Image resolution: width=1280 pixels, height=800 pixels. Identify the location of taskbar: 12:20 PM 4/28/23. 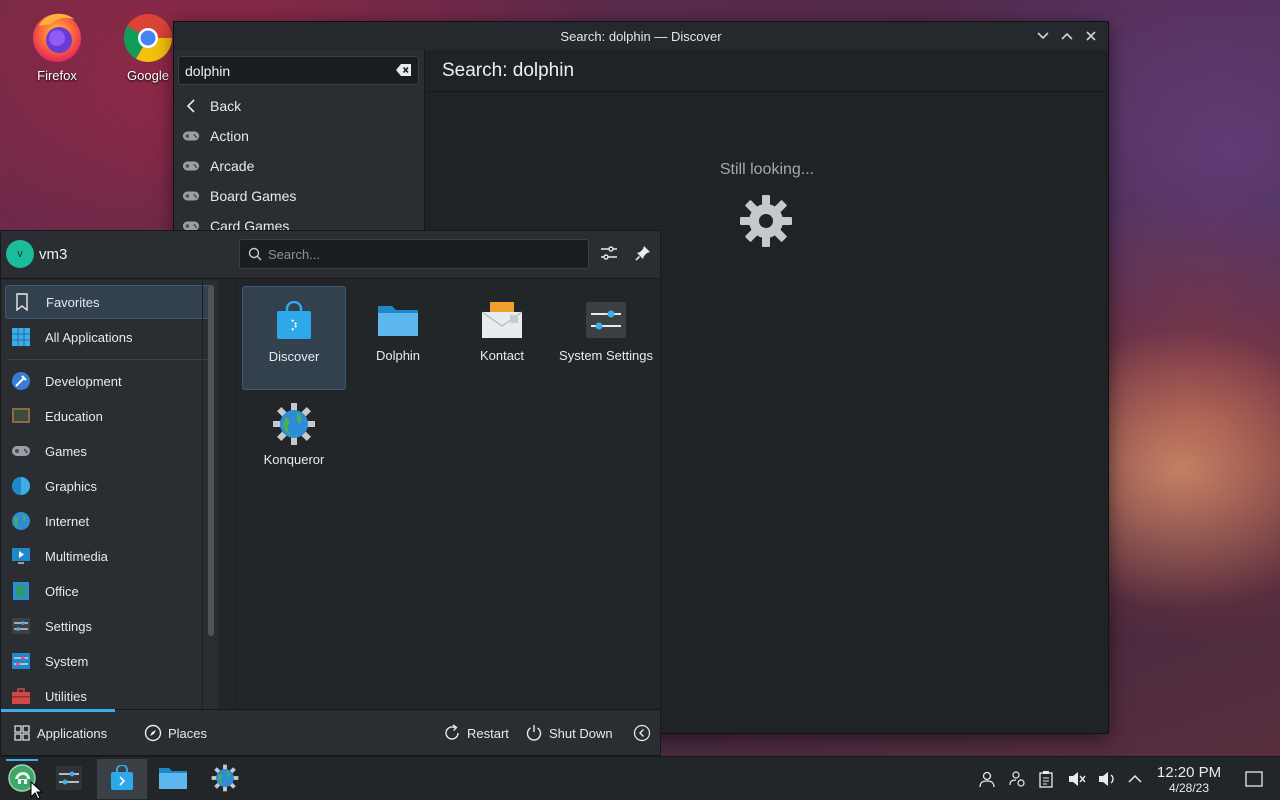
(640, 778).